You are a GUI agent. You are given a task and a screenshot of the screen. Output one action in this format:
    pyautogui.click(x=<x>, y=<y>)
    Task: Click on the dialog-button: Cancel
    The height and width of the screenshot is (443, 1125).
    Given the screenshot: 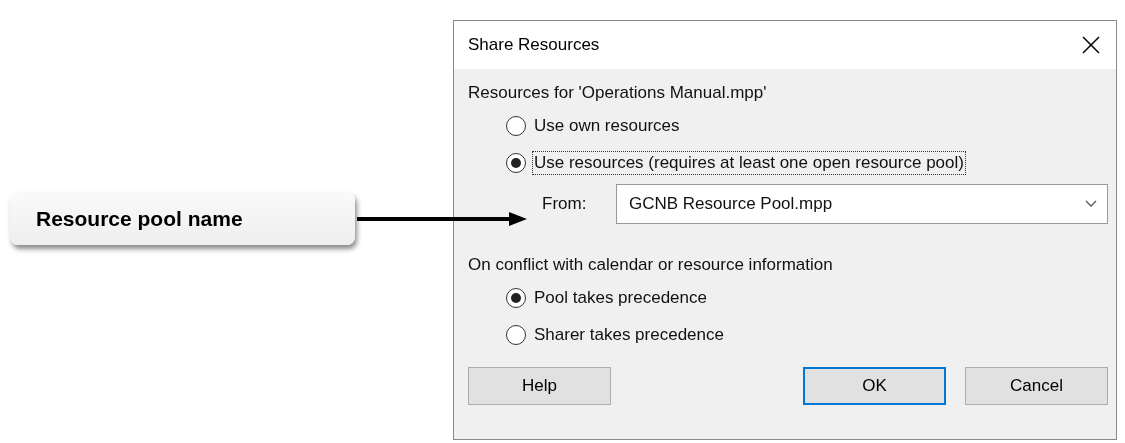 What is the action you would take?
    pyautogui.click(x=1036, y=386)
    